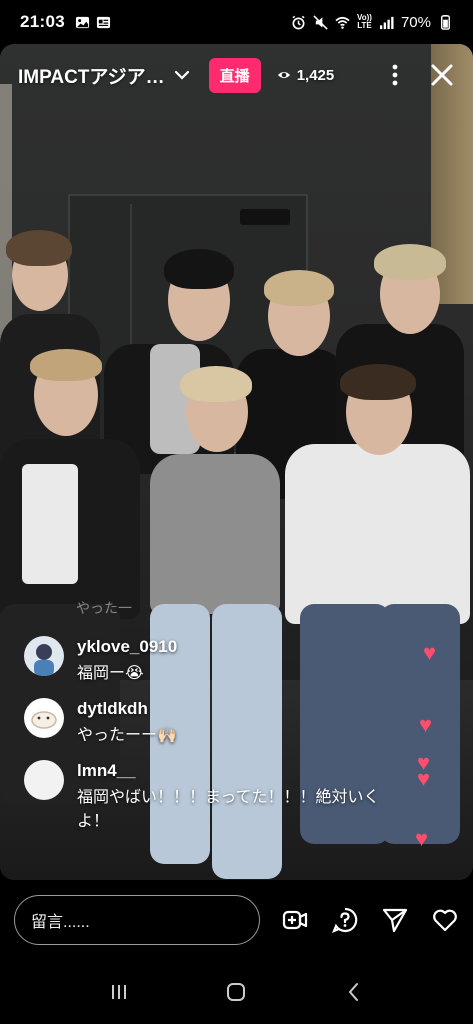 The width and height of the screenshot is (473, 1024). Describe the element at coordinates (315, 75) in the screenshot. I see `viewer-count-value: 1,425` at that location.